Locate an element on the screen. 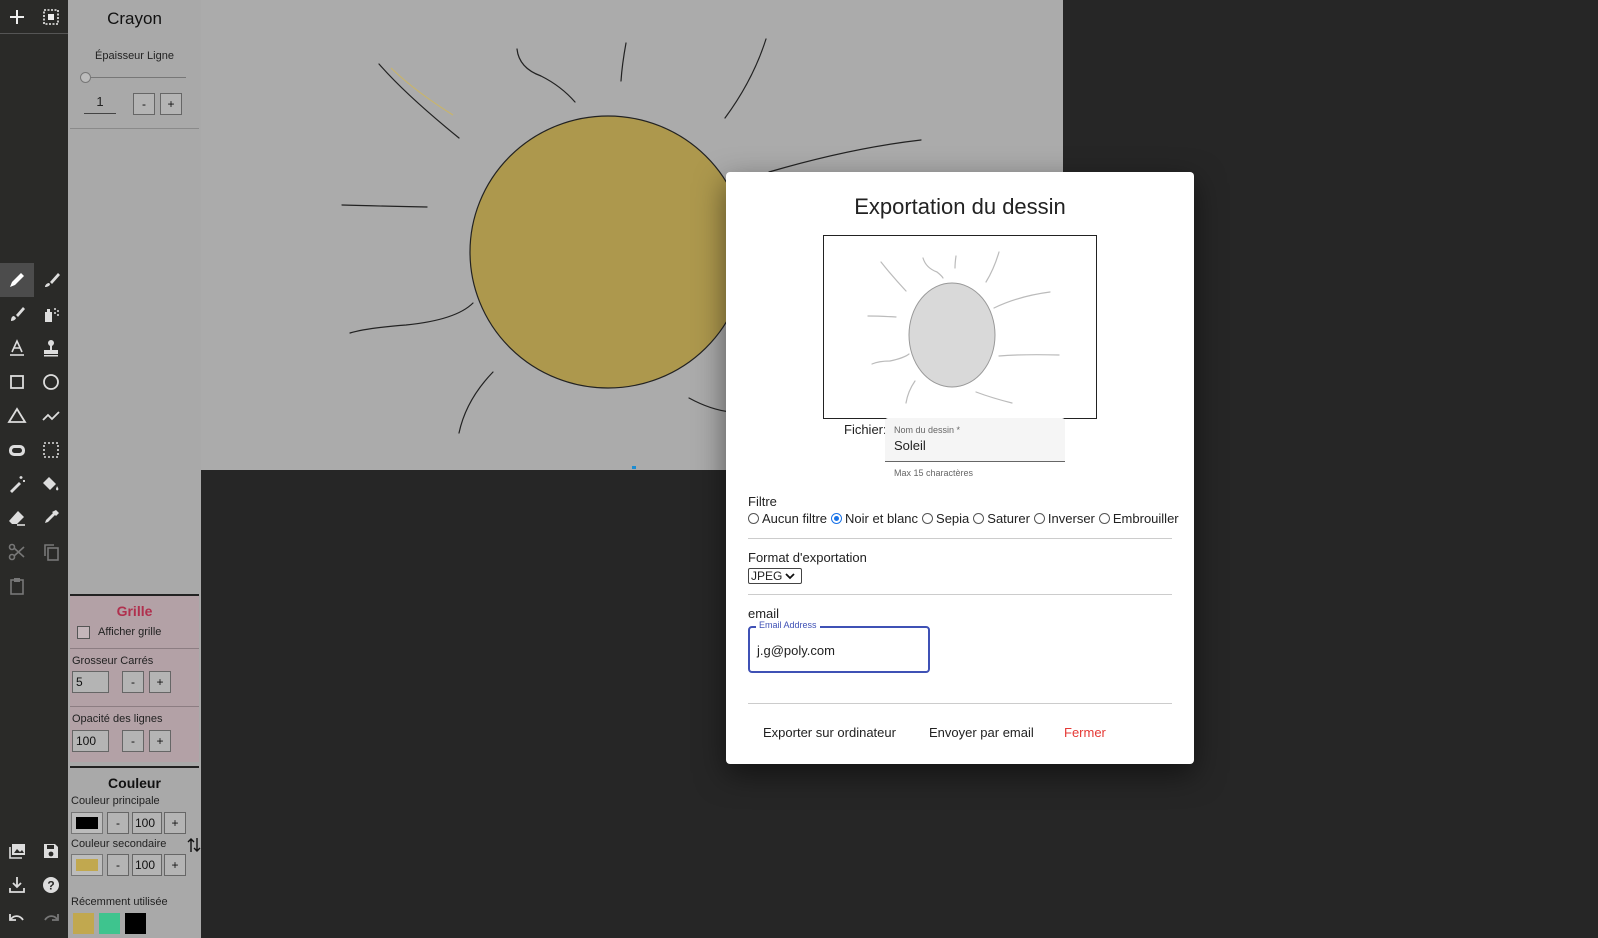 Image resolution: width=1598 pixels, height=938 pixels. filter-option: Saturer is located at coordinates (1001, 518).